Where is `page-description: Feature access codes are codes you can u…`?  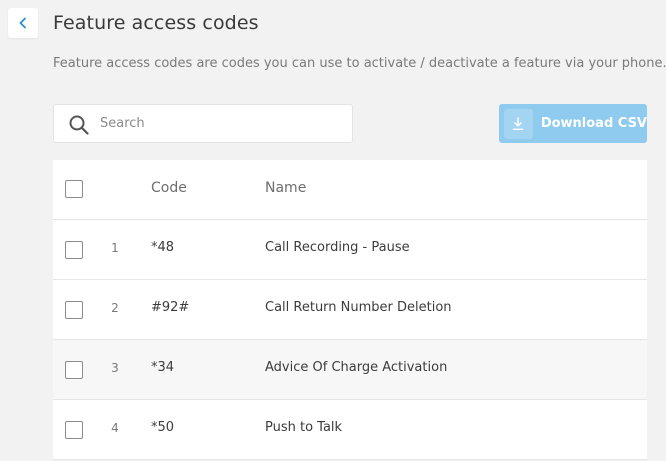 page-description: Feature access codes are codes you can u… is located at coordinates (359, 63).